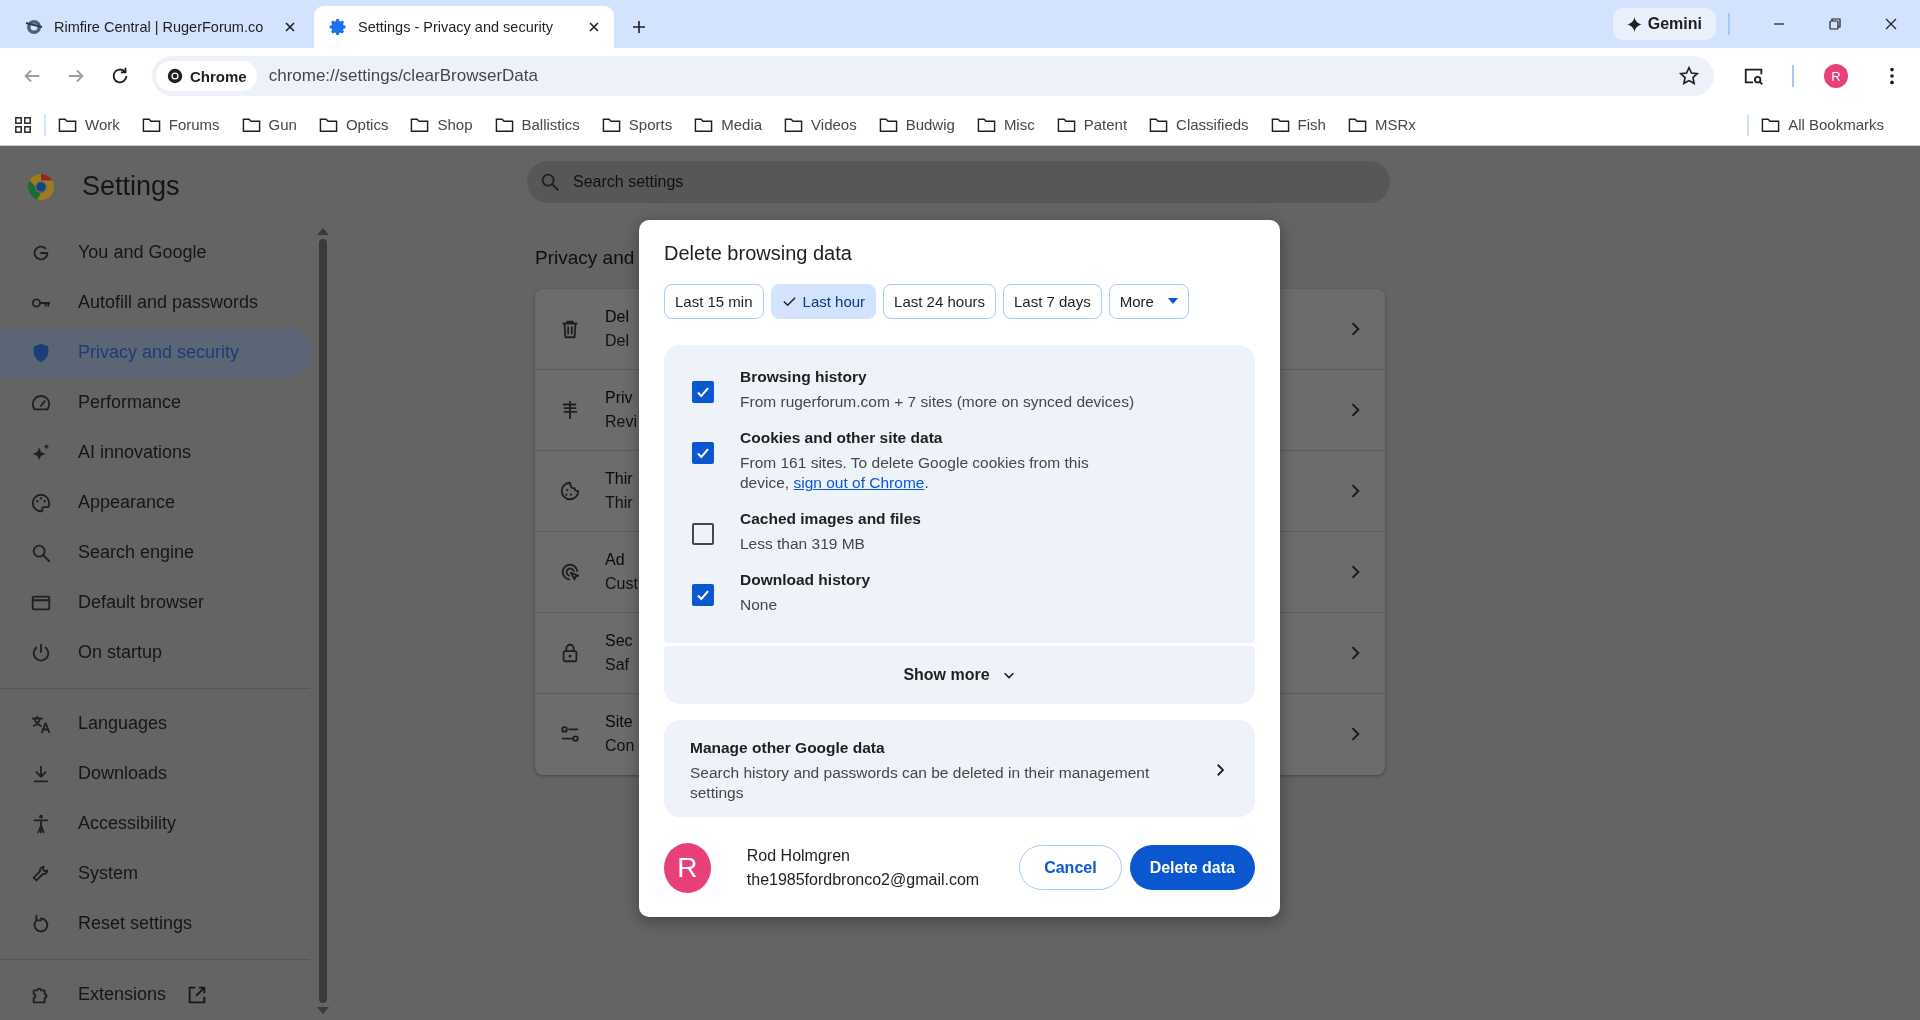  Describe the element at coordinates (617, 341) in the screenshot. I see `row-subtitle: Del` at that location.